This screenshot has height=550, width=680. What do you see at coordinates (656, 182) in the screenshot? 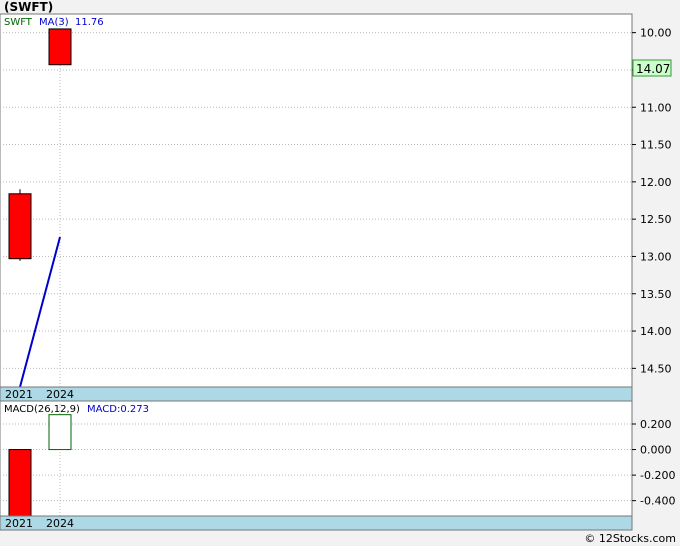
I see `price-y-tick-label: 12.00` at bounding box center [656, 182].